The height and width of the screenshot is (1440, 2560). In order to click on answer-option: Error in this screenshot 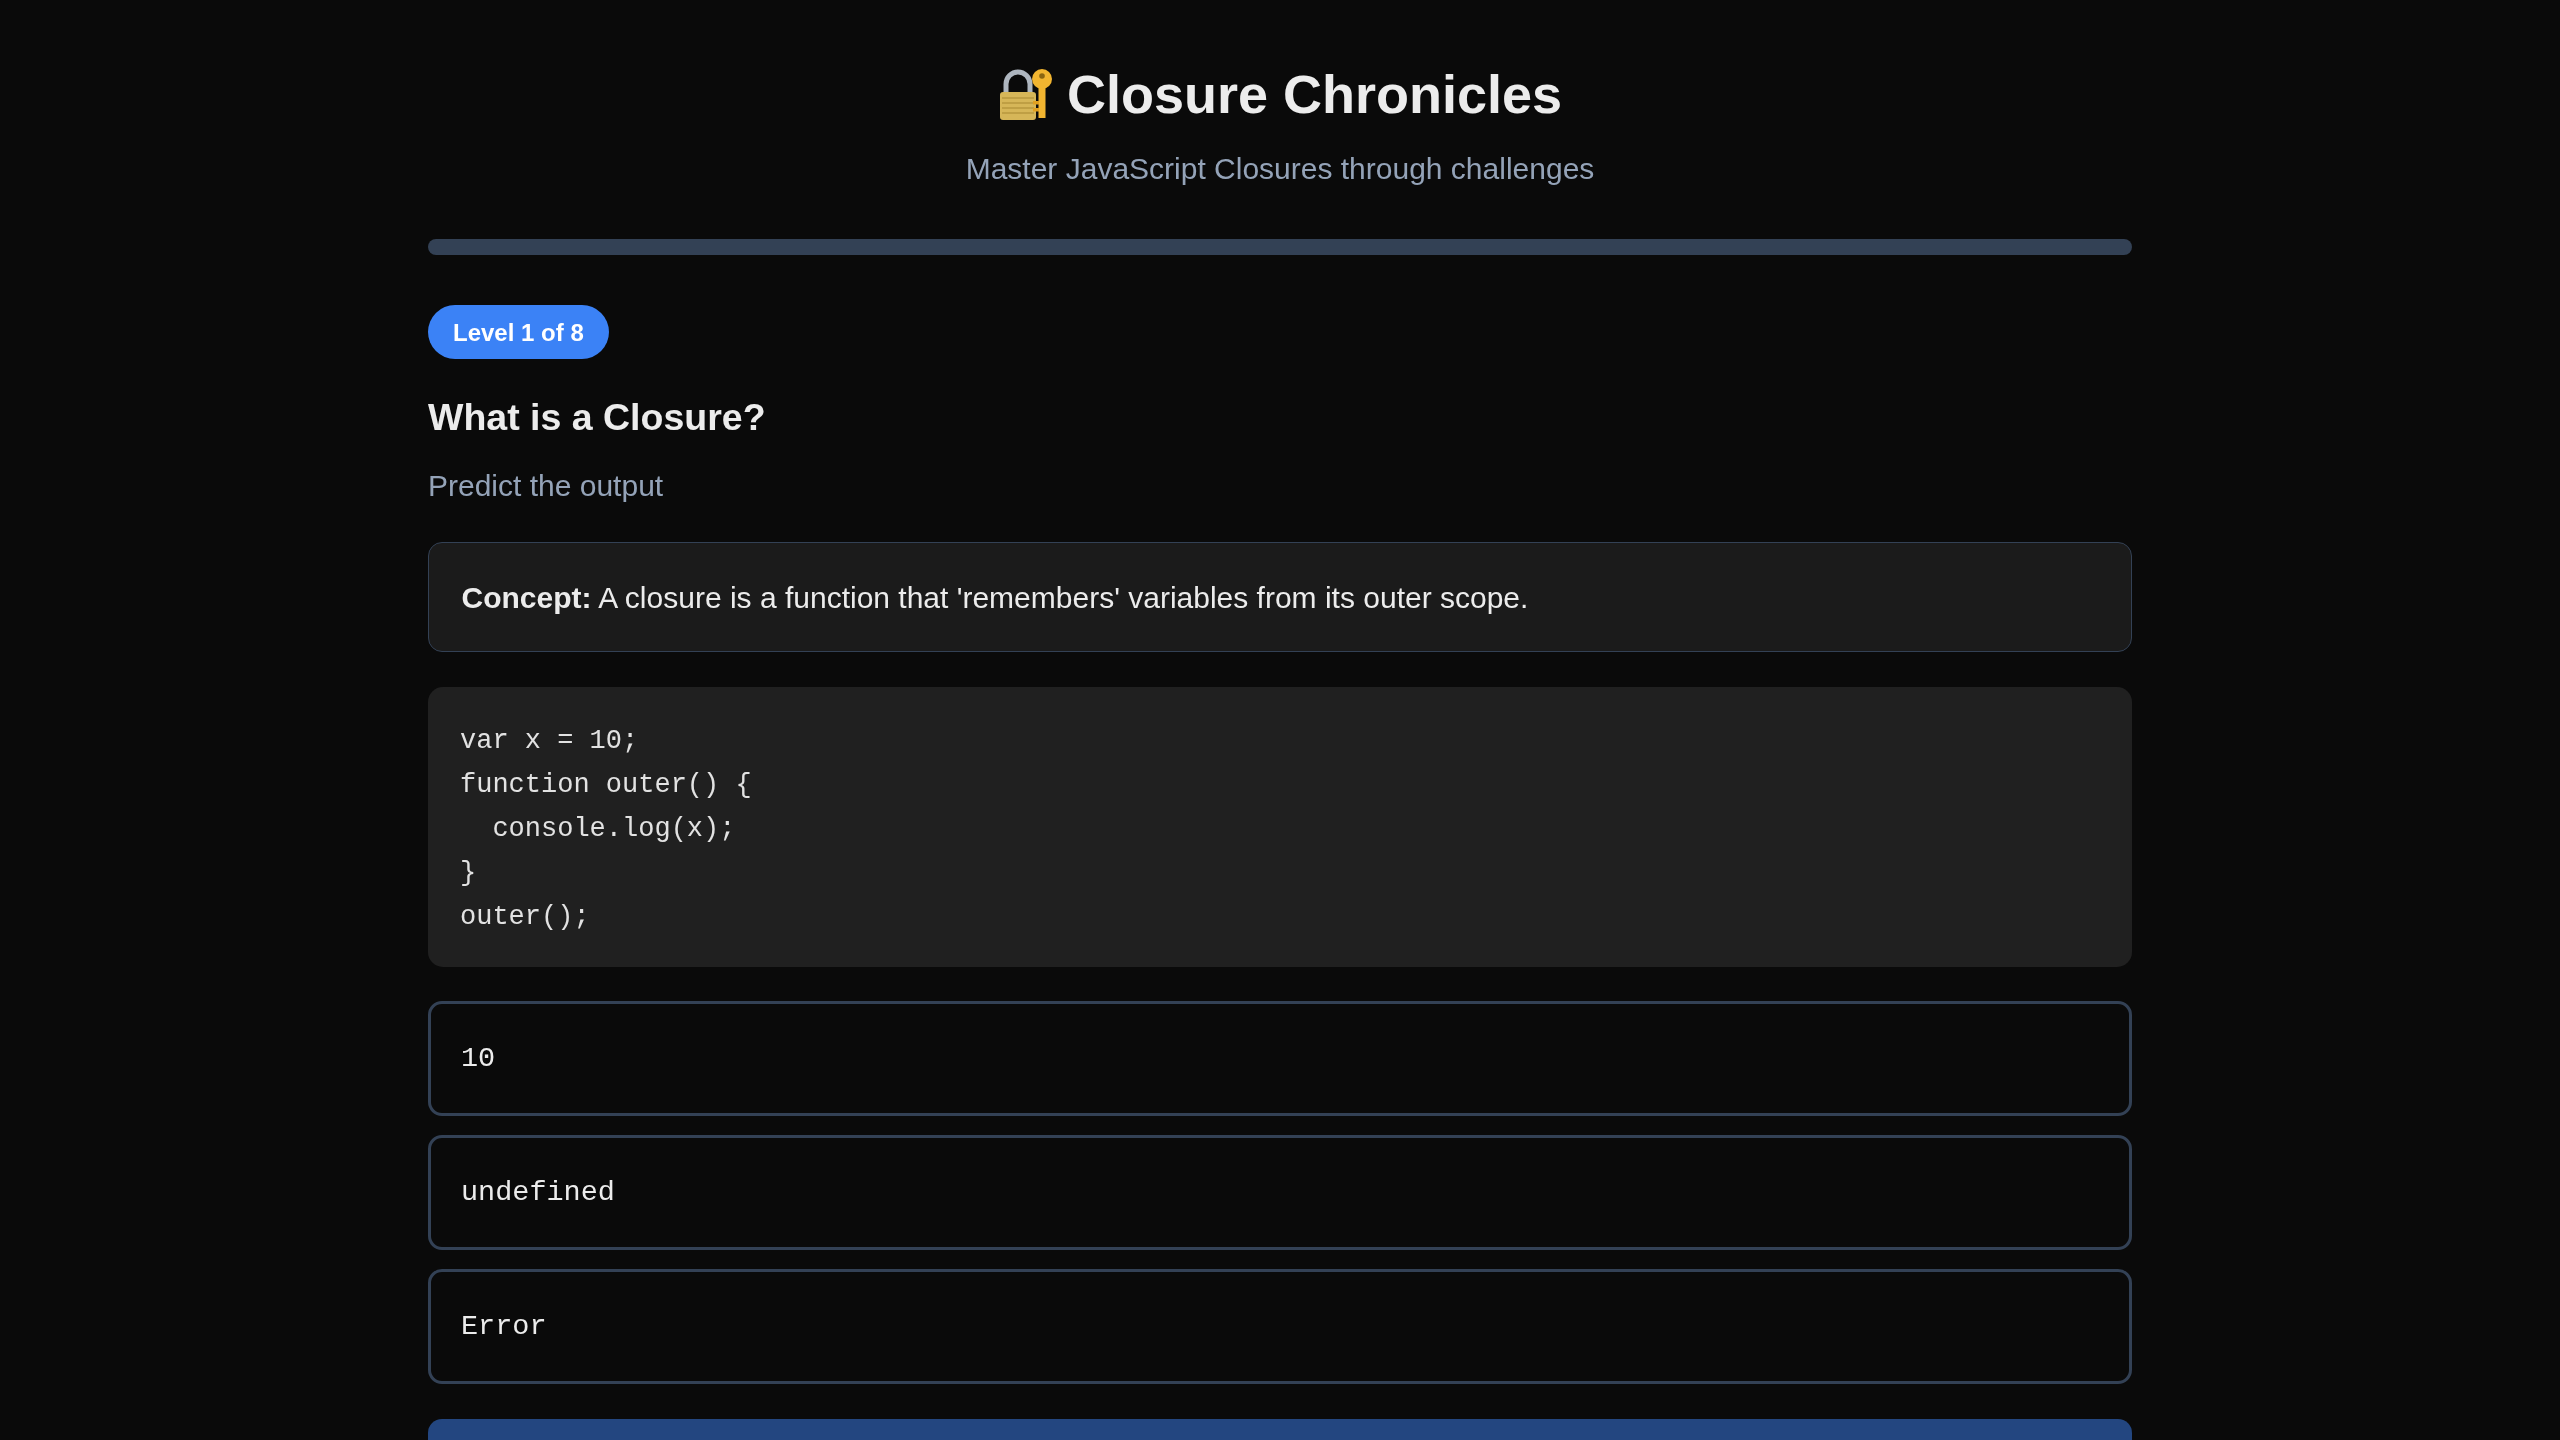, I will do `click(1280, 1326)`.